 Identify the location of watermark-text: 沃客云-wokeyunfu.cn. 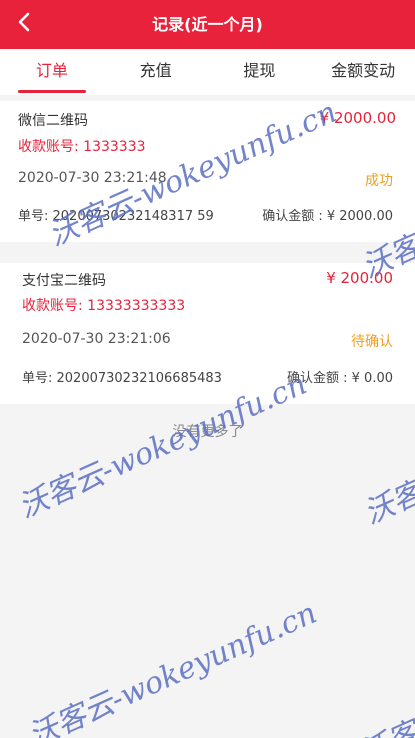
(173, 666).